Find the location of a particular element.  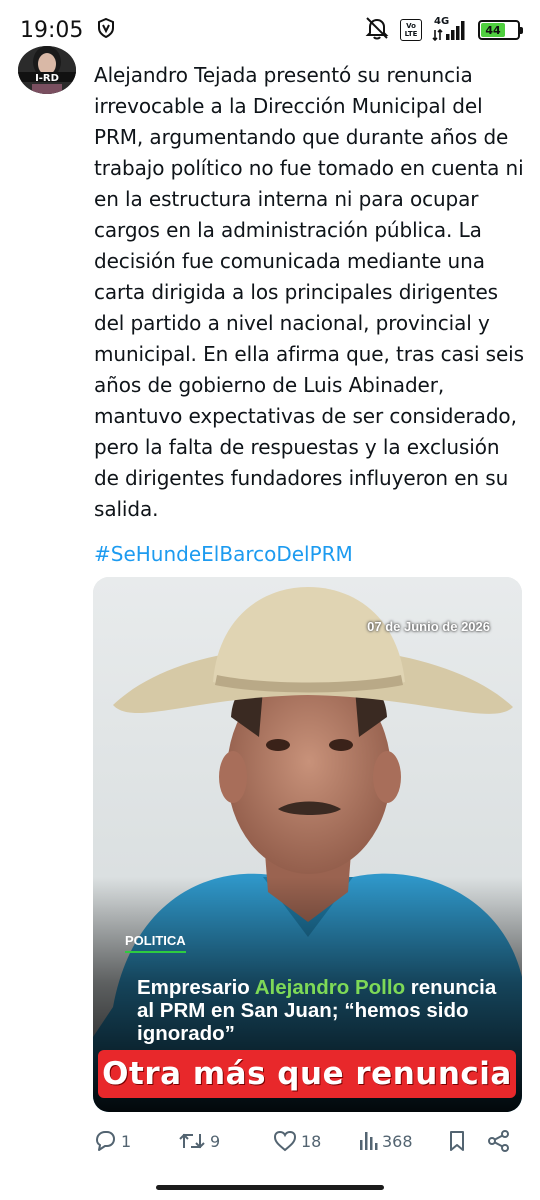

volte-top: Vo is located at coordinates (411, 26).